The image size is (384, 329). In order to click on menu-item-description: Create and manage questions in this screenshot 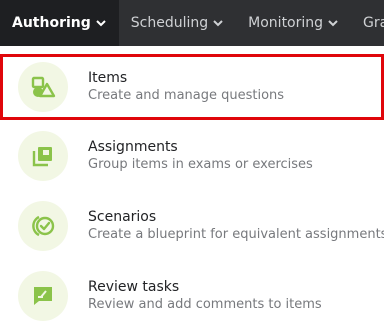, I will do `click(186, 95)`.